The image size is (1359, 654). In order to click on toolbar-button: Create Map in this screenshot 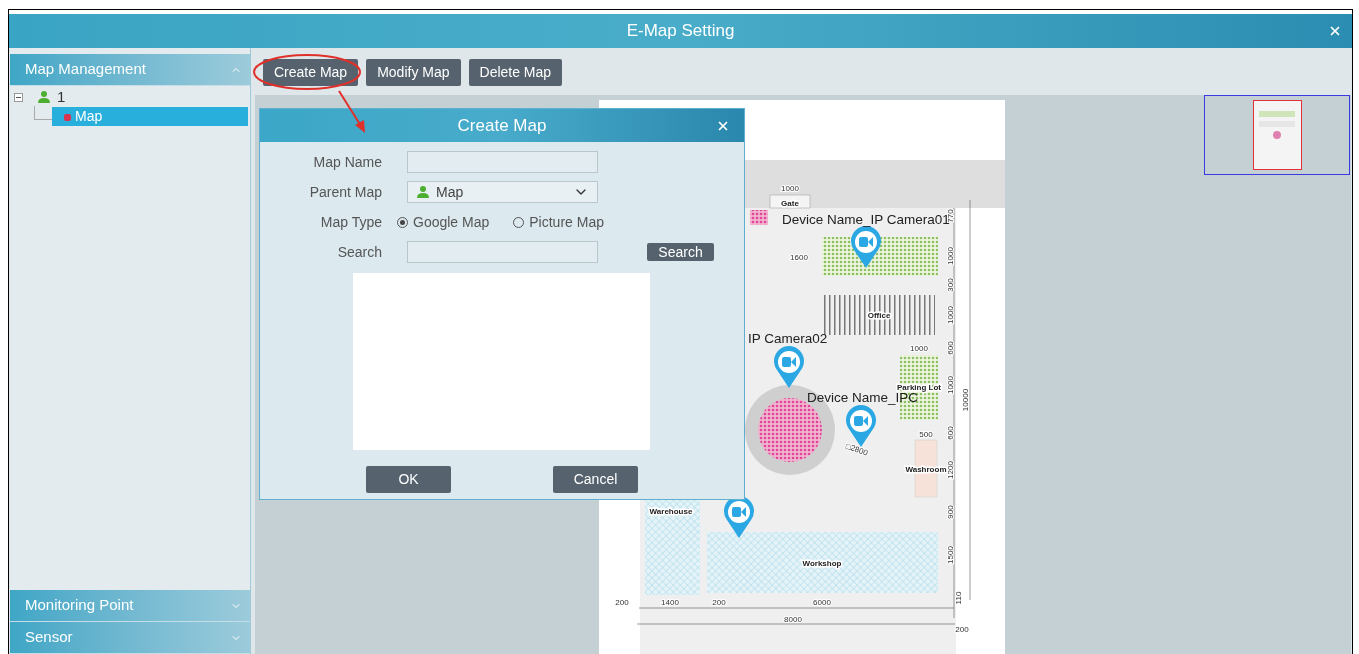, I will do `click(311, 72)`.